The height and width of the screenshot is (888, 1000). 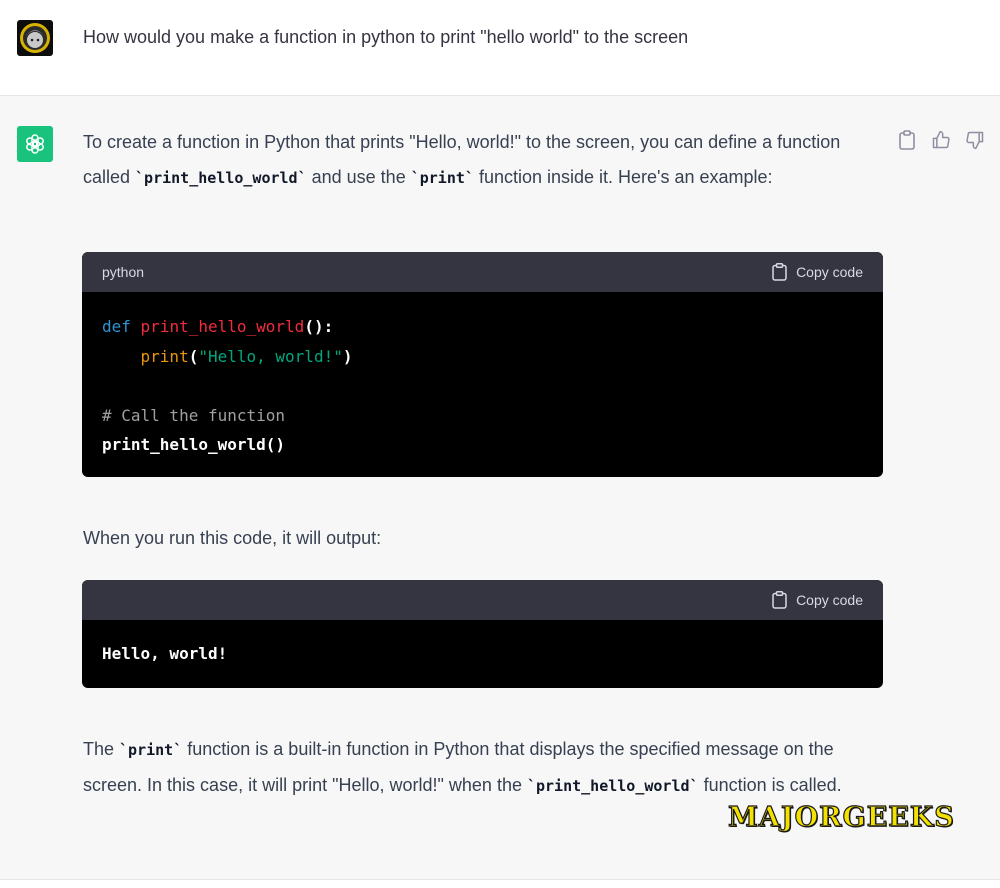 I want to click on code-builtin-print: print, so click(x=164, y=356).